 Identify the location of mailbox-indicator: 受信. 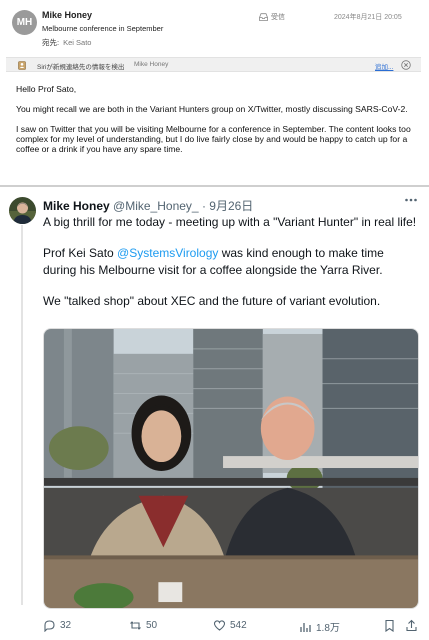
(272, 17).